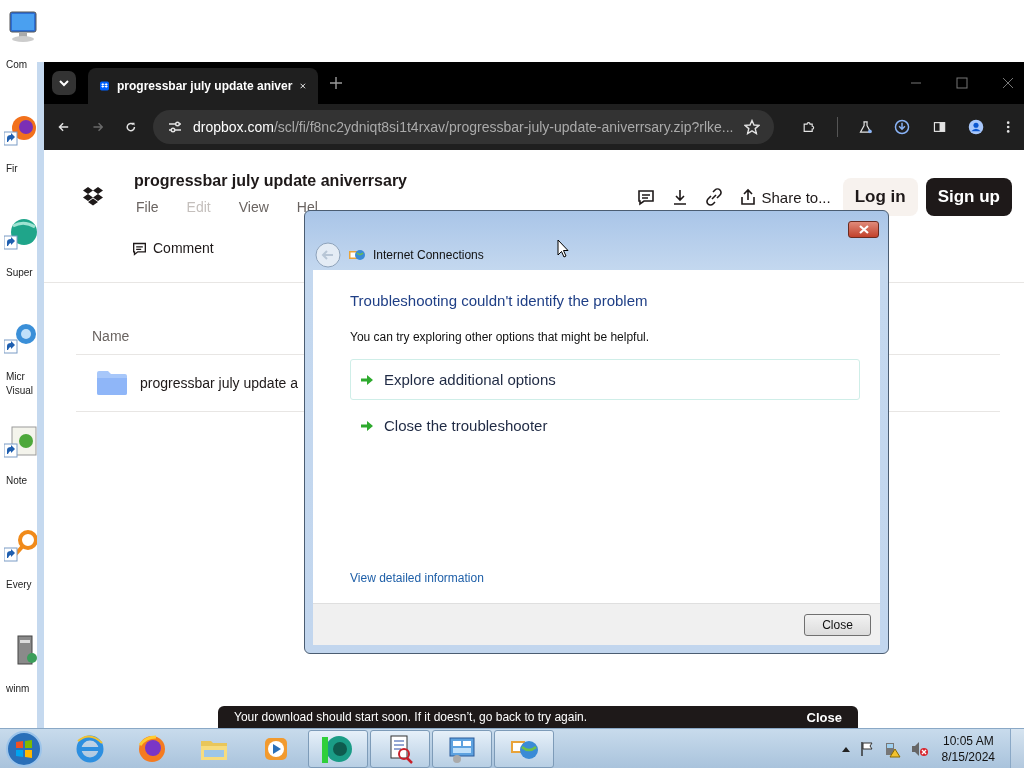 Image resolution: width=1024 pixels, height=768 pixels. I want to click on share-icon, so click(748, 197).